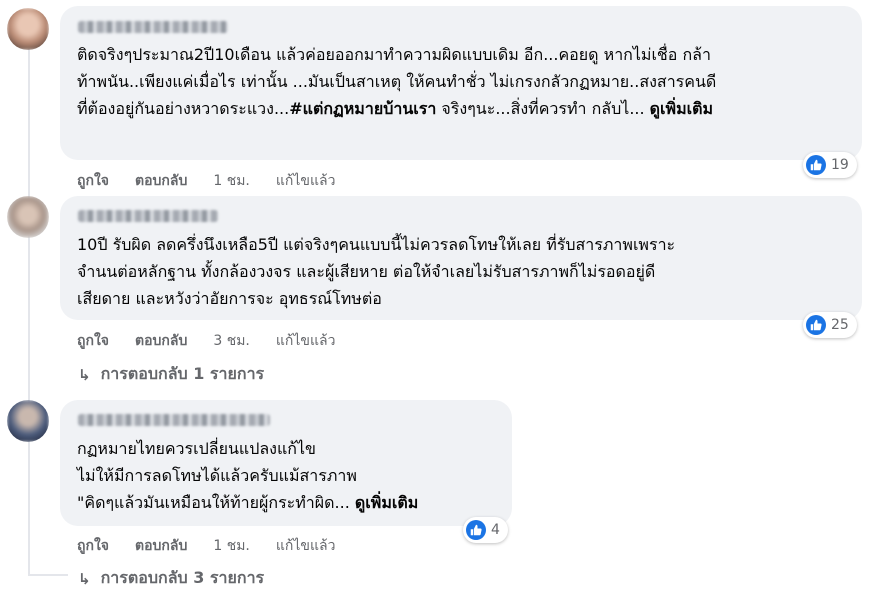  I want to click on thread-line, so click(29, 312).